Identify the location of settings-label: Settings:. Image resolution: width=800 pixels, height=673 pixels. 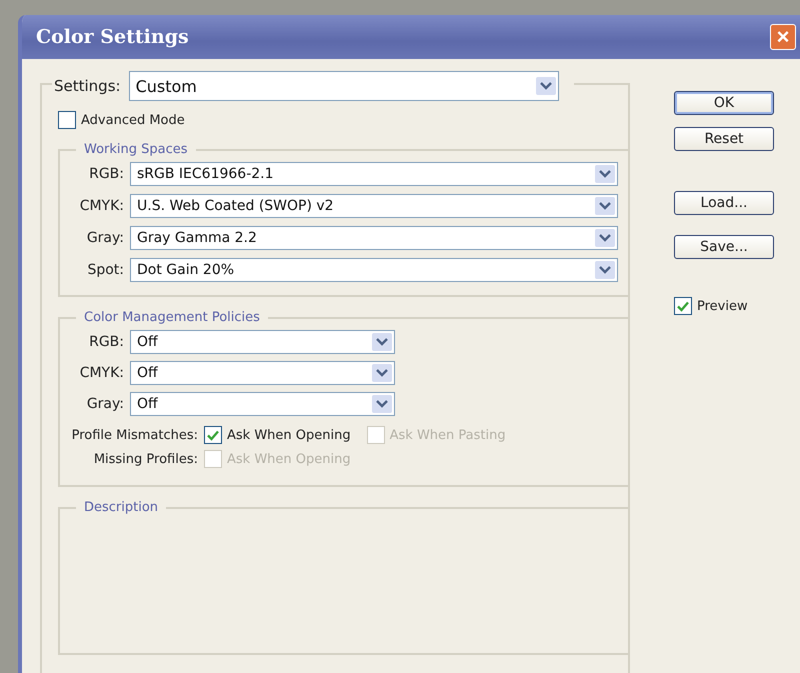
(87, 86).